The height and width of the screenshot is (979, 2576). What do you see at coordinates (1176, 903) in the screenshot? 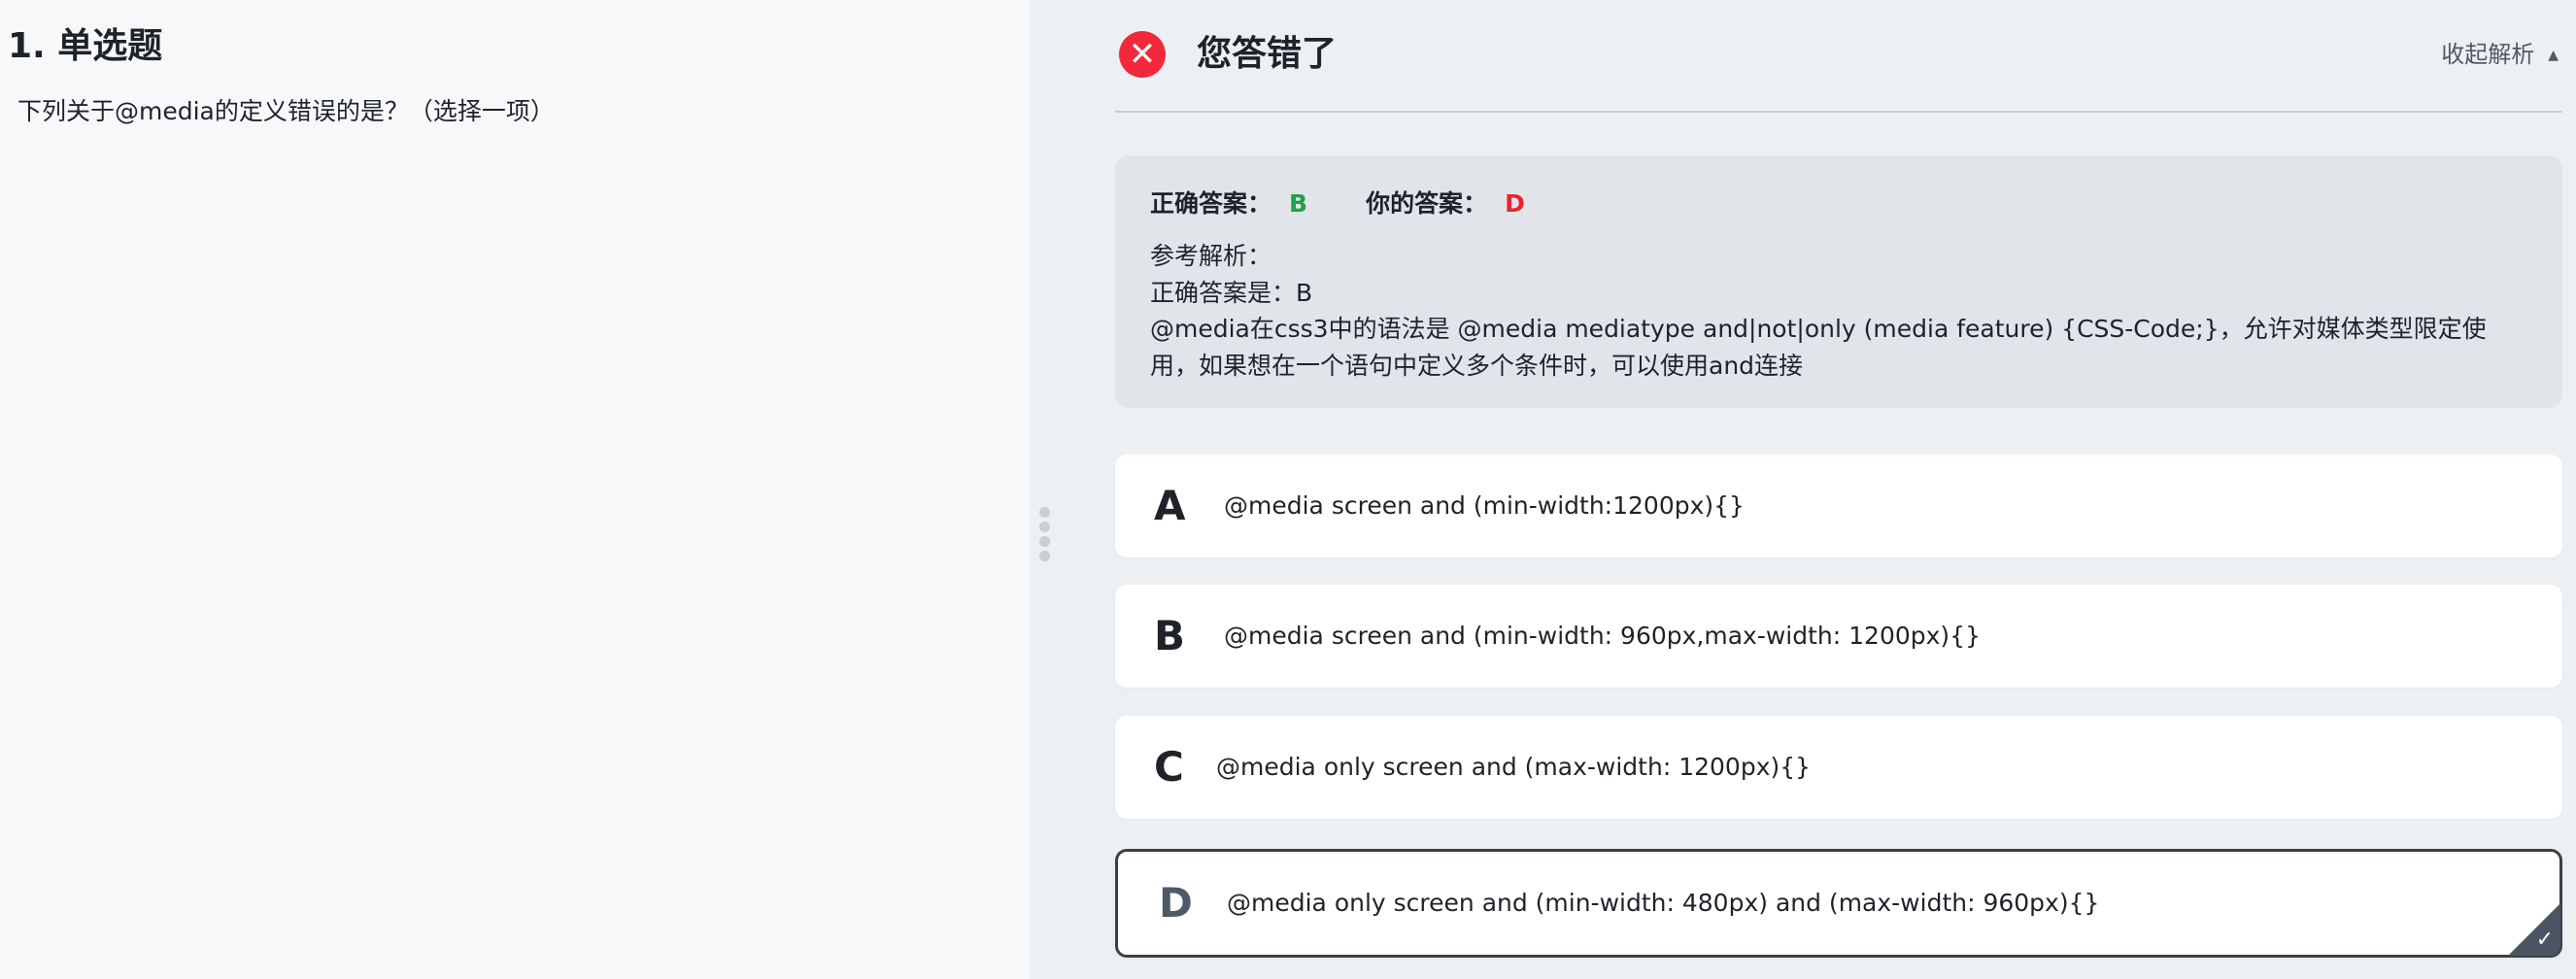
I see `option-letter: D` at bounding box center [1176, 903].